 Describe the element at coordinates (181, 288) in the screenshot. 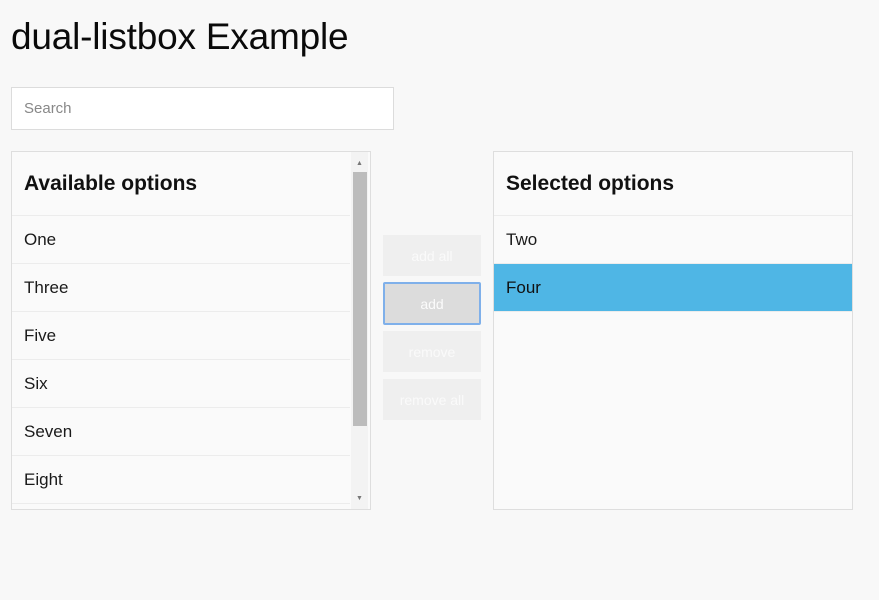

I see `list-item: Three` at that location.